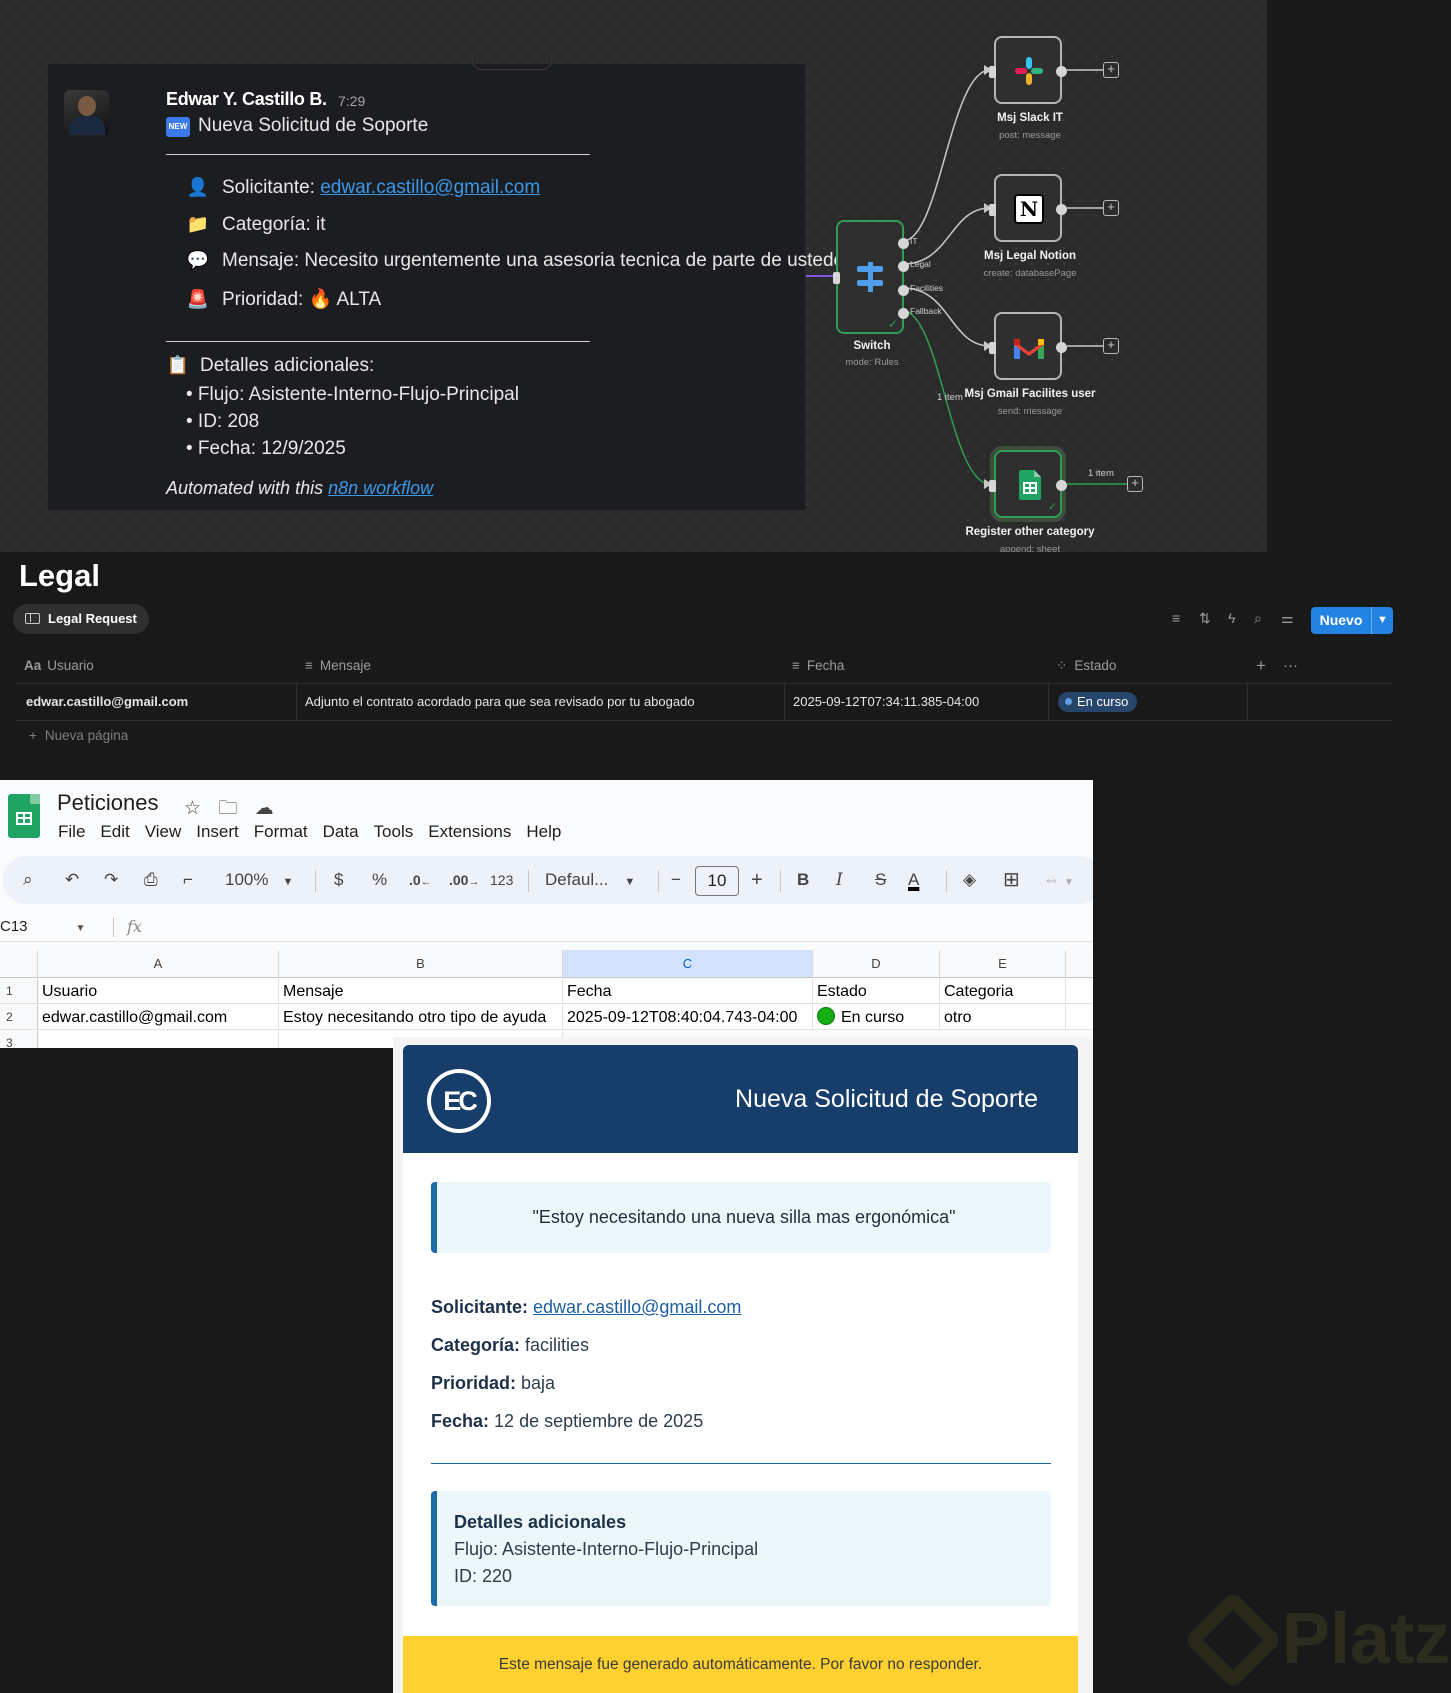  What do you see at coordinates (876, 1017) in the screenshot?
I see `cell-d2: En curso` at bounding box center [876, 1017].